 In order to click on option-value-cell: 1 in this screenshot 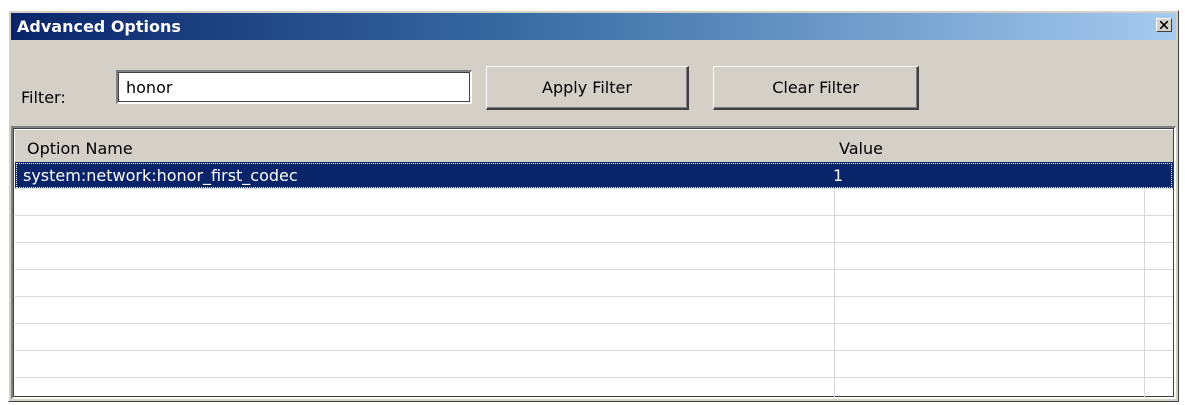, I will do `click(838, 175)`.